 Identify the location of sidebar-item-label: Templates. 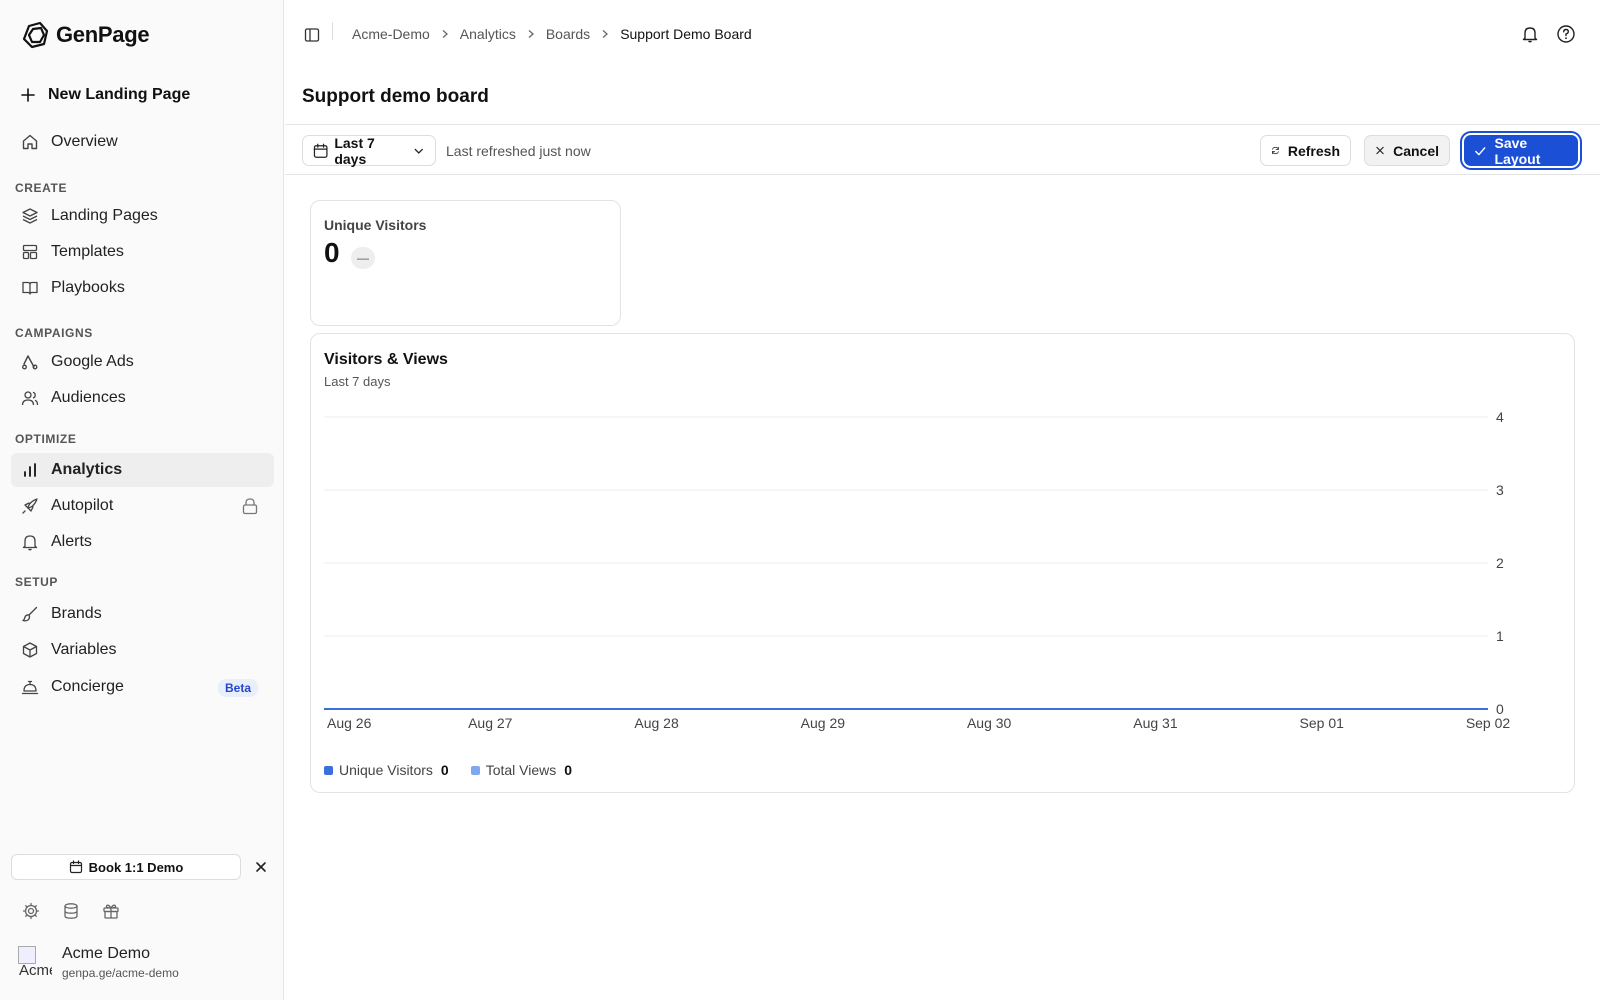
(87, 251).